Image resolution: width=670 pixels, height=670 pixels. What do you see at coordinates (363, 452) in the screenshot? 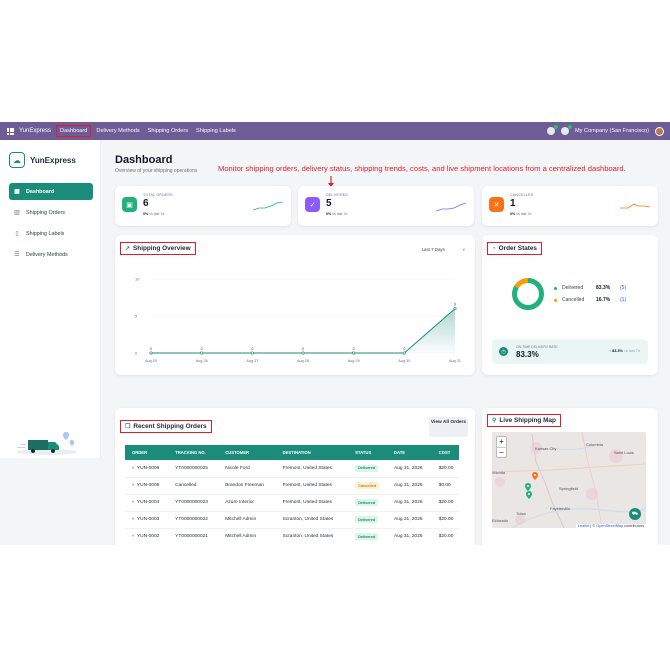
I see `column-header: STATUS` at bounding box center [363, 452].